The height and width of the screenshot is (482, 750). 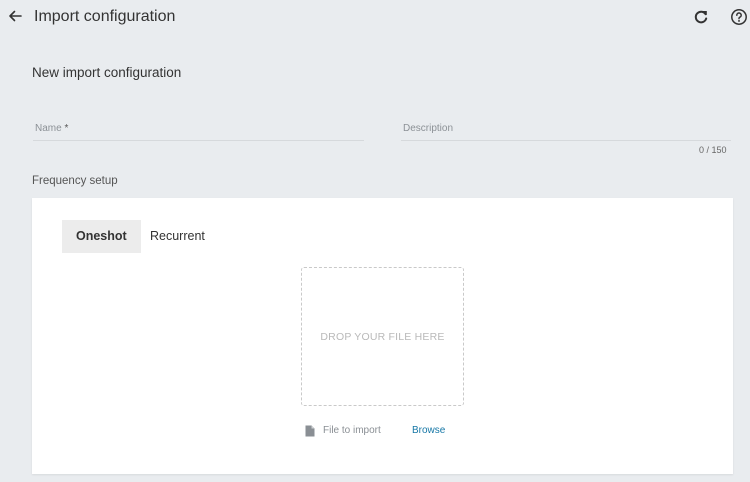 What do you see at coordinates (310, 431) in the screenshot?
I see `file-icon` at bounding box center [310, 431].